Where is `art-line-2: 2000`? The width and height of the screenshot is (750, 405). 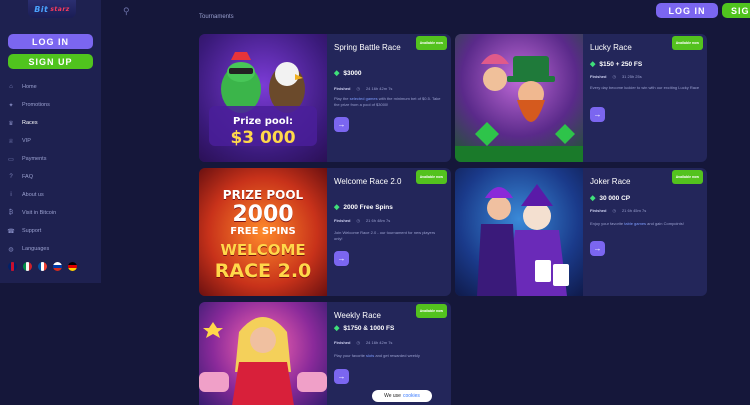 art-line-2: 2000 is located at coordinates (263, 214).